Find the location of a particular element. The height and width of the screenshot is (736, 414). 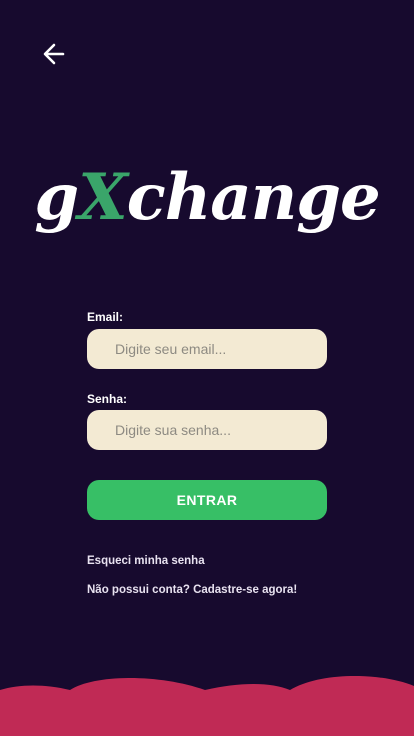

logo-text-change: change is located at coordinates (253, 197).